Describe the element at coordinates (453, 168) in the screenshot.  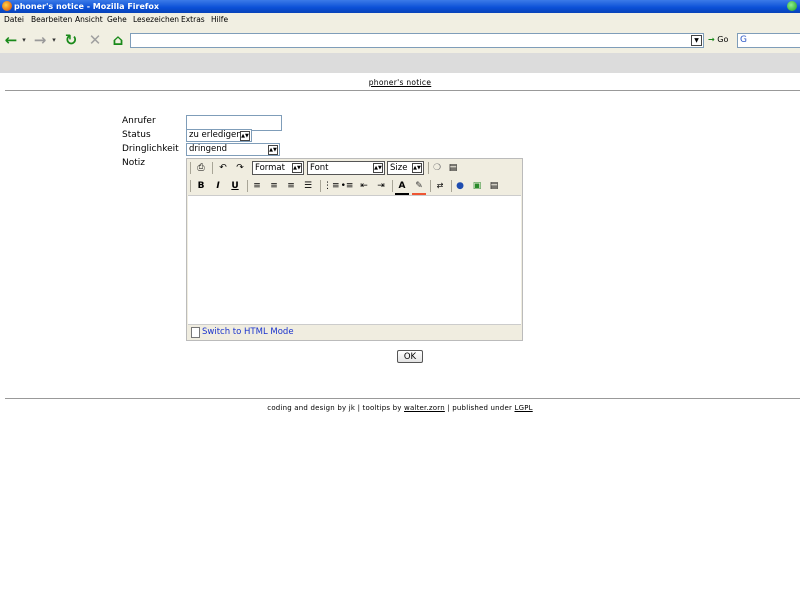
I see `horizontal-rule-icon: ▤` at that location.